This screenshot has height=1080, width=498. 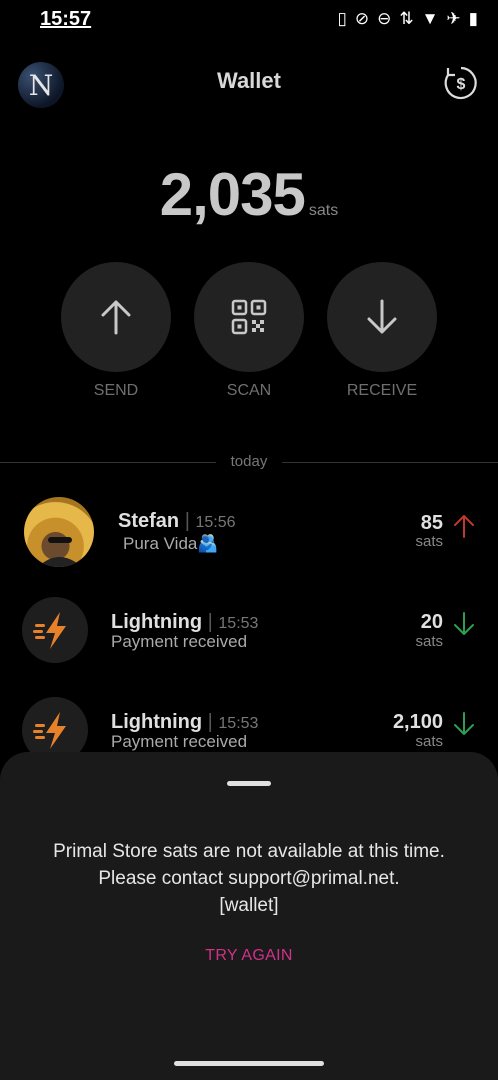 I want to click on balance-value: 2,035, so click(x=232, y=194).